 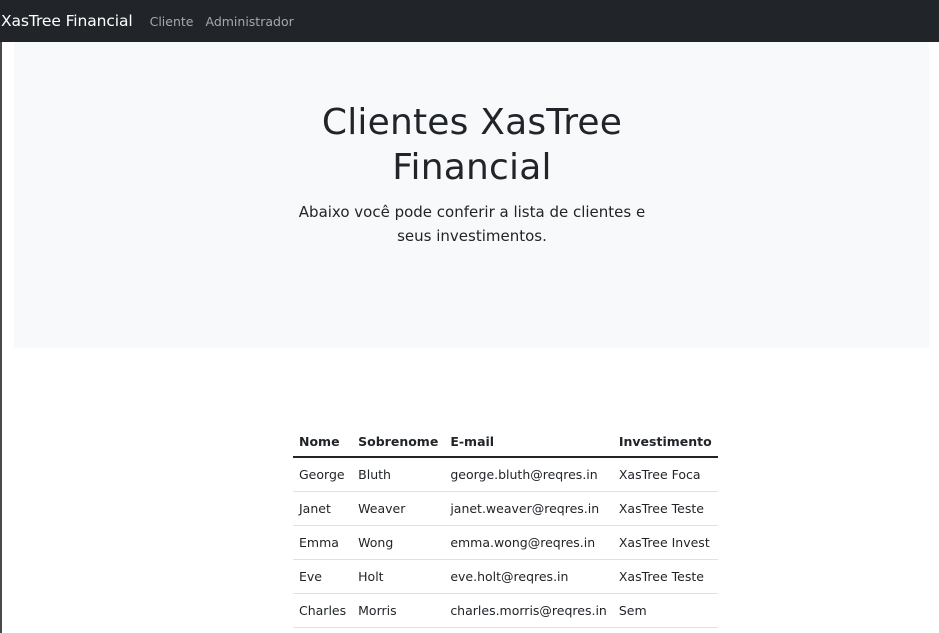 I want to click on navbar-brand: XasTree Financial, so click(x=67, y=21).